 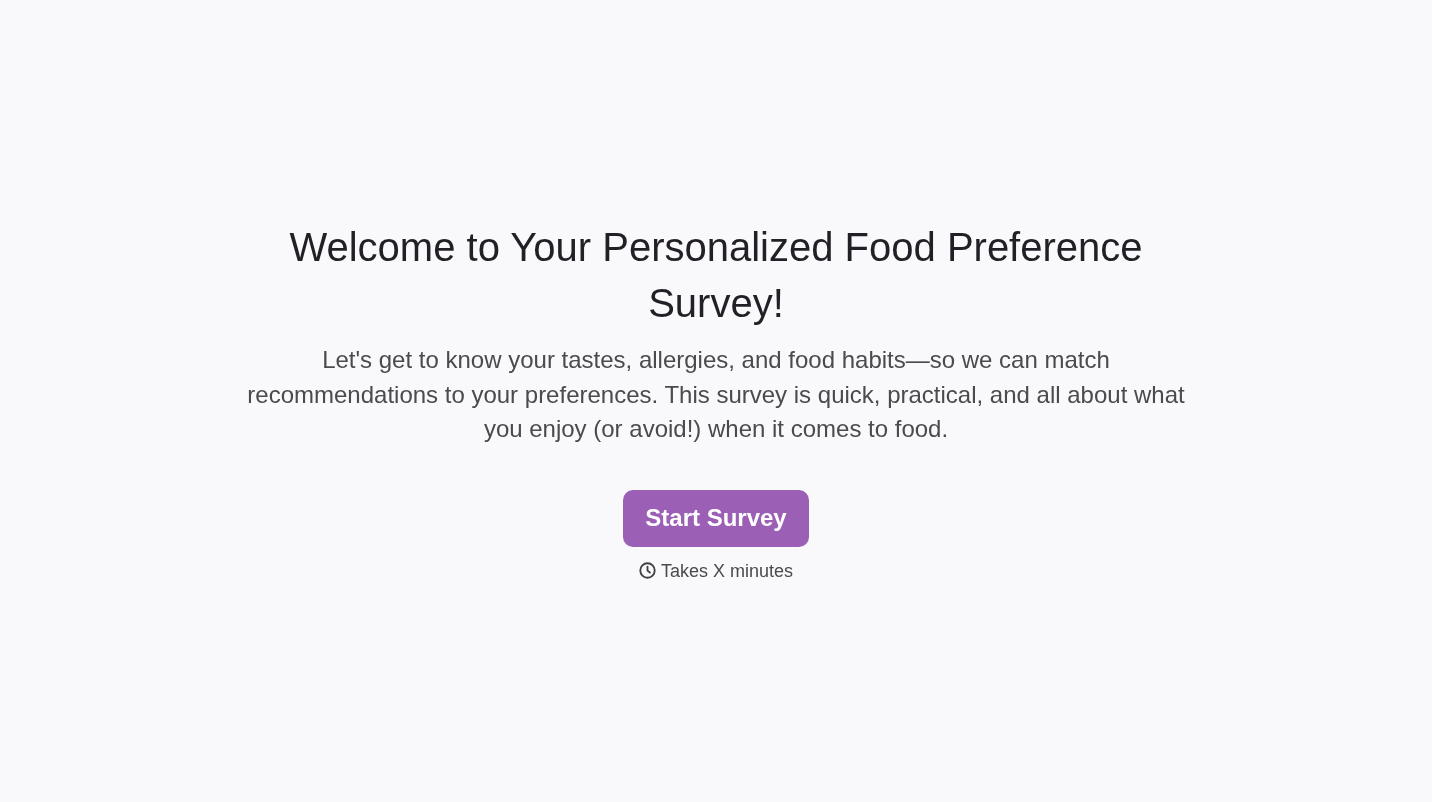 What do you see at coordinates (647, 571) in the screenshot?
I see `clock-icon` at bounding box center [647, 571].